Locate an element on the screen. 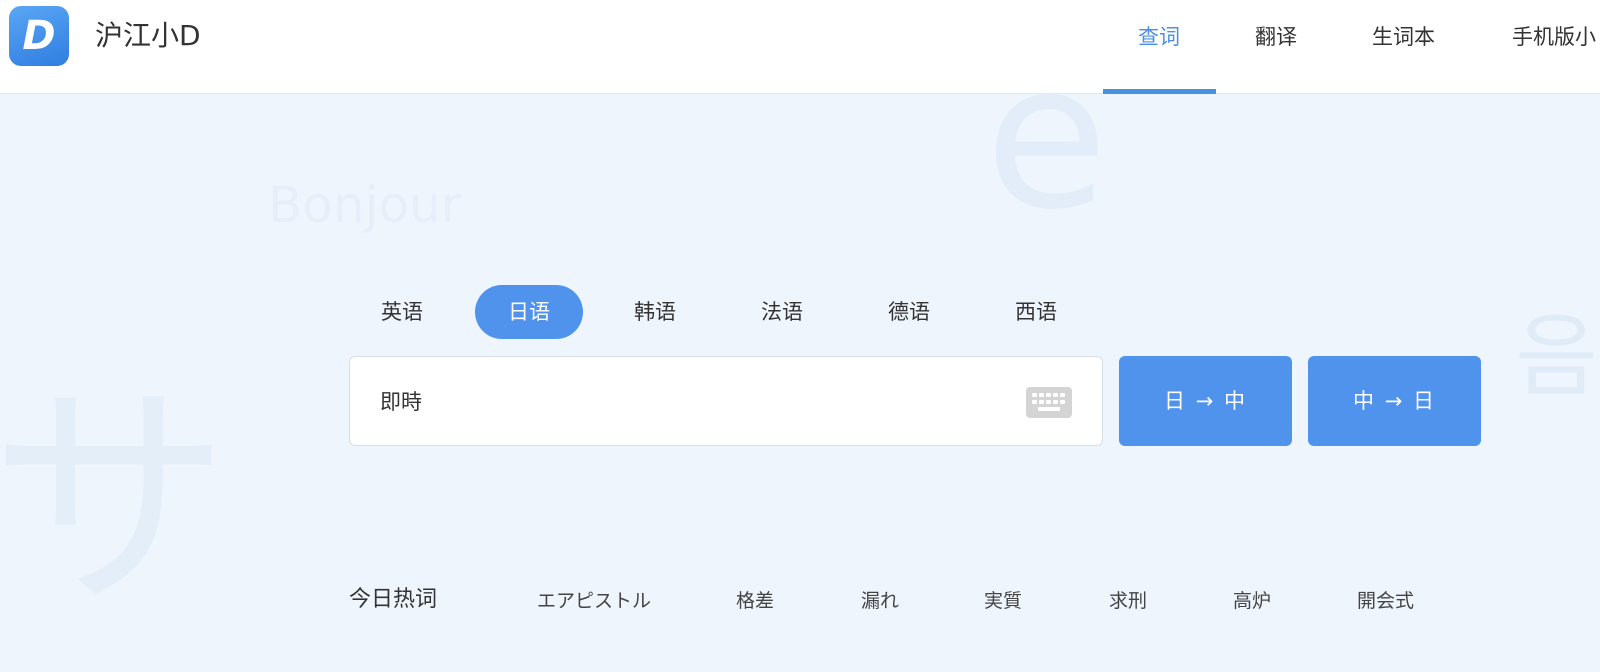 This screenshot has width=1600, height=672. hot-word: エアピストル is located at coordinates (594, 601).